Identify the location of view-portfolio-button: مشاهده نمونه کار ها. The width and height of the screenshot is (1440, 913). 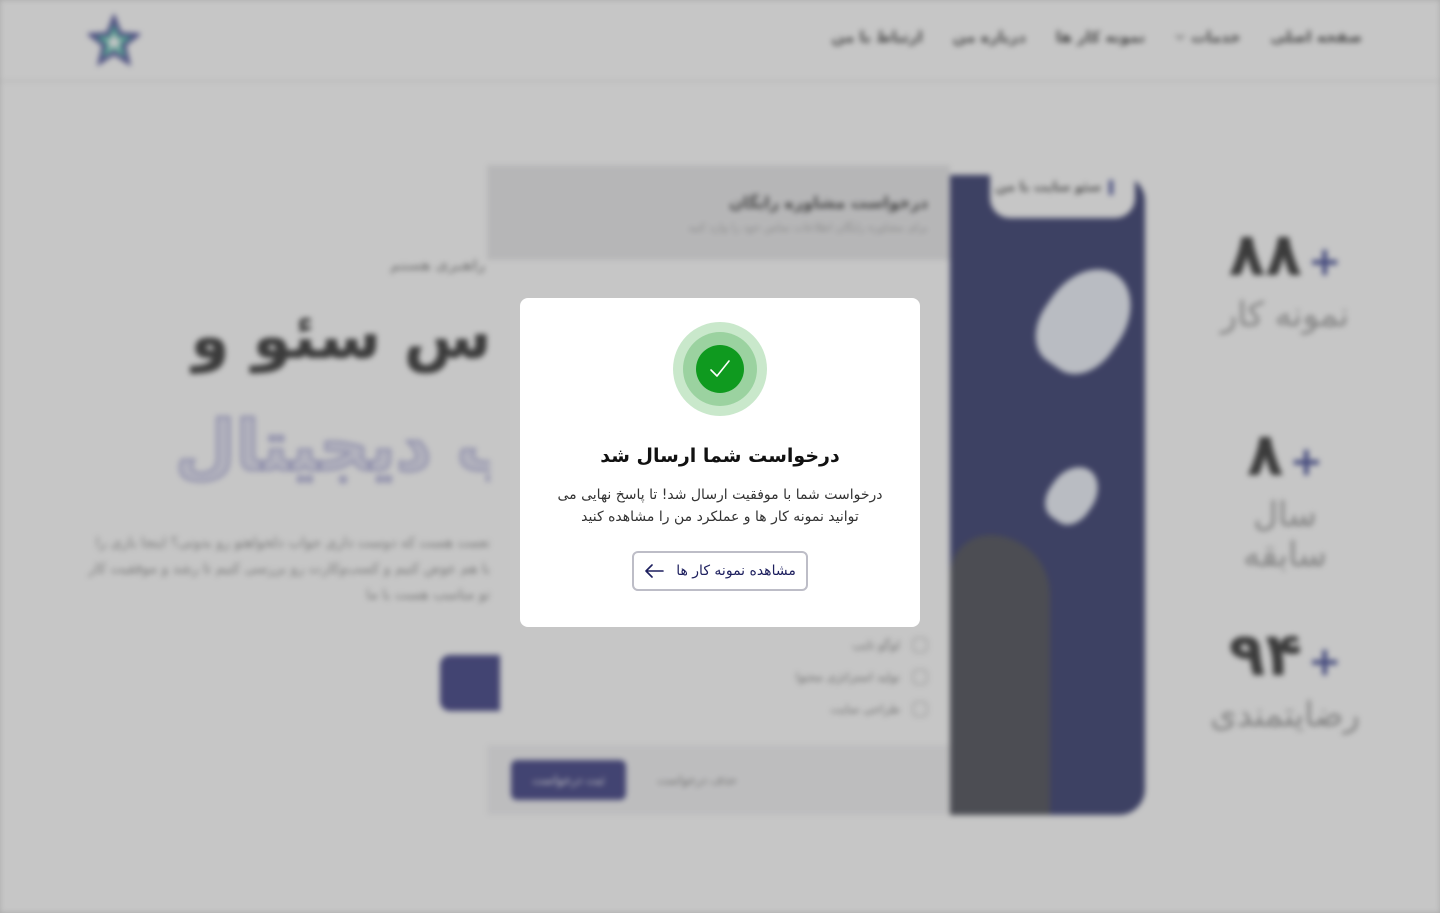
(720, 571).